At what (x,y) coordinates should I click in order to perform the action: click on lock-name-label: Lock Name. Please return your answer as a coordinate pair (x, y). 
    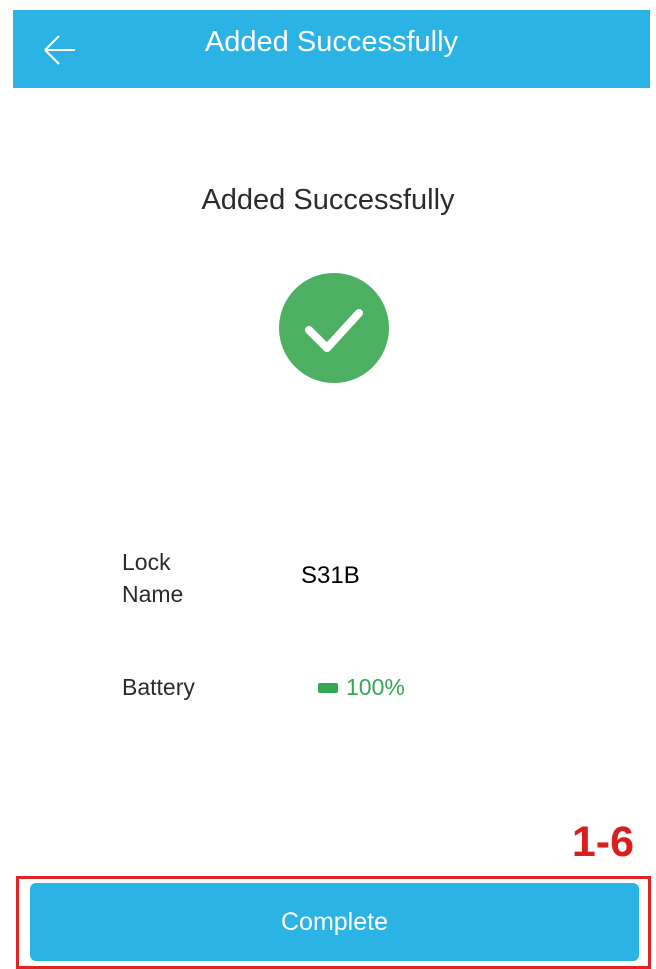
    Looking at the image, I should click on (182, 578).